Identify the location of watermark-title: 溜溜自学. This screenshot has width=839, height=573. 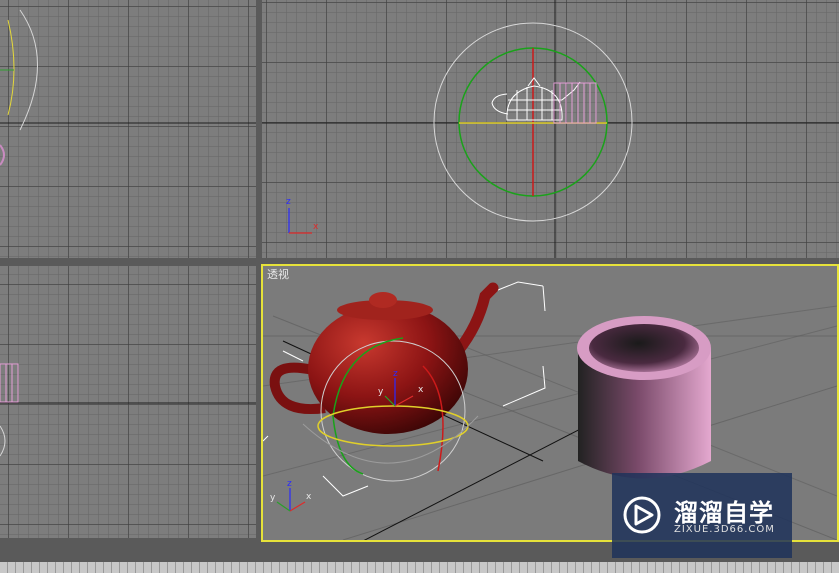
(724, 513).